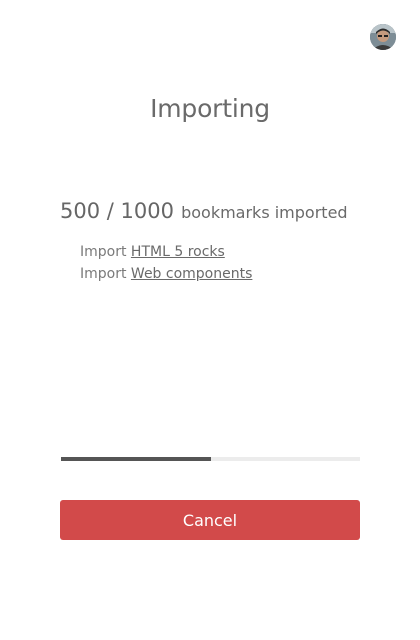 The image size is (420, 640). I want to click on count-suffix: bookmarks imported, so click(264, 212).